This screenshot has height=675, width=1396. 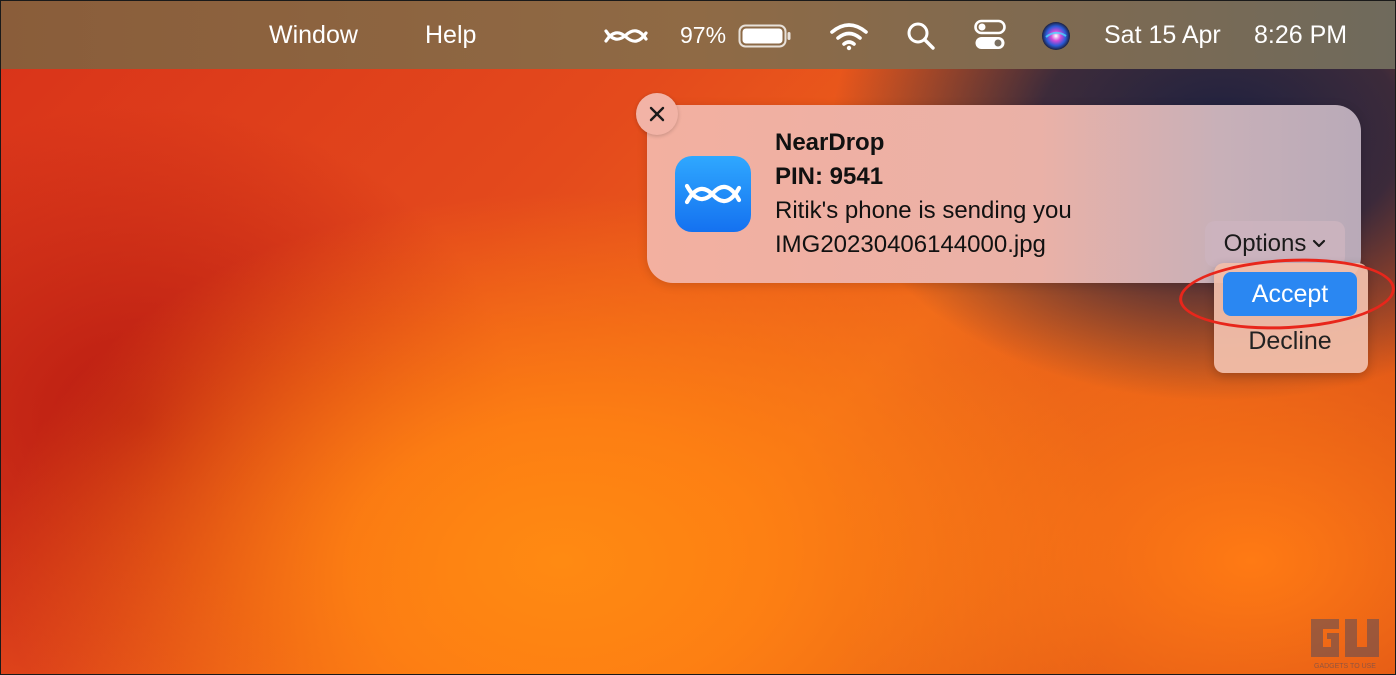 I want to click on menu-help: Help, so click(x=450, y=35).